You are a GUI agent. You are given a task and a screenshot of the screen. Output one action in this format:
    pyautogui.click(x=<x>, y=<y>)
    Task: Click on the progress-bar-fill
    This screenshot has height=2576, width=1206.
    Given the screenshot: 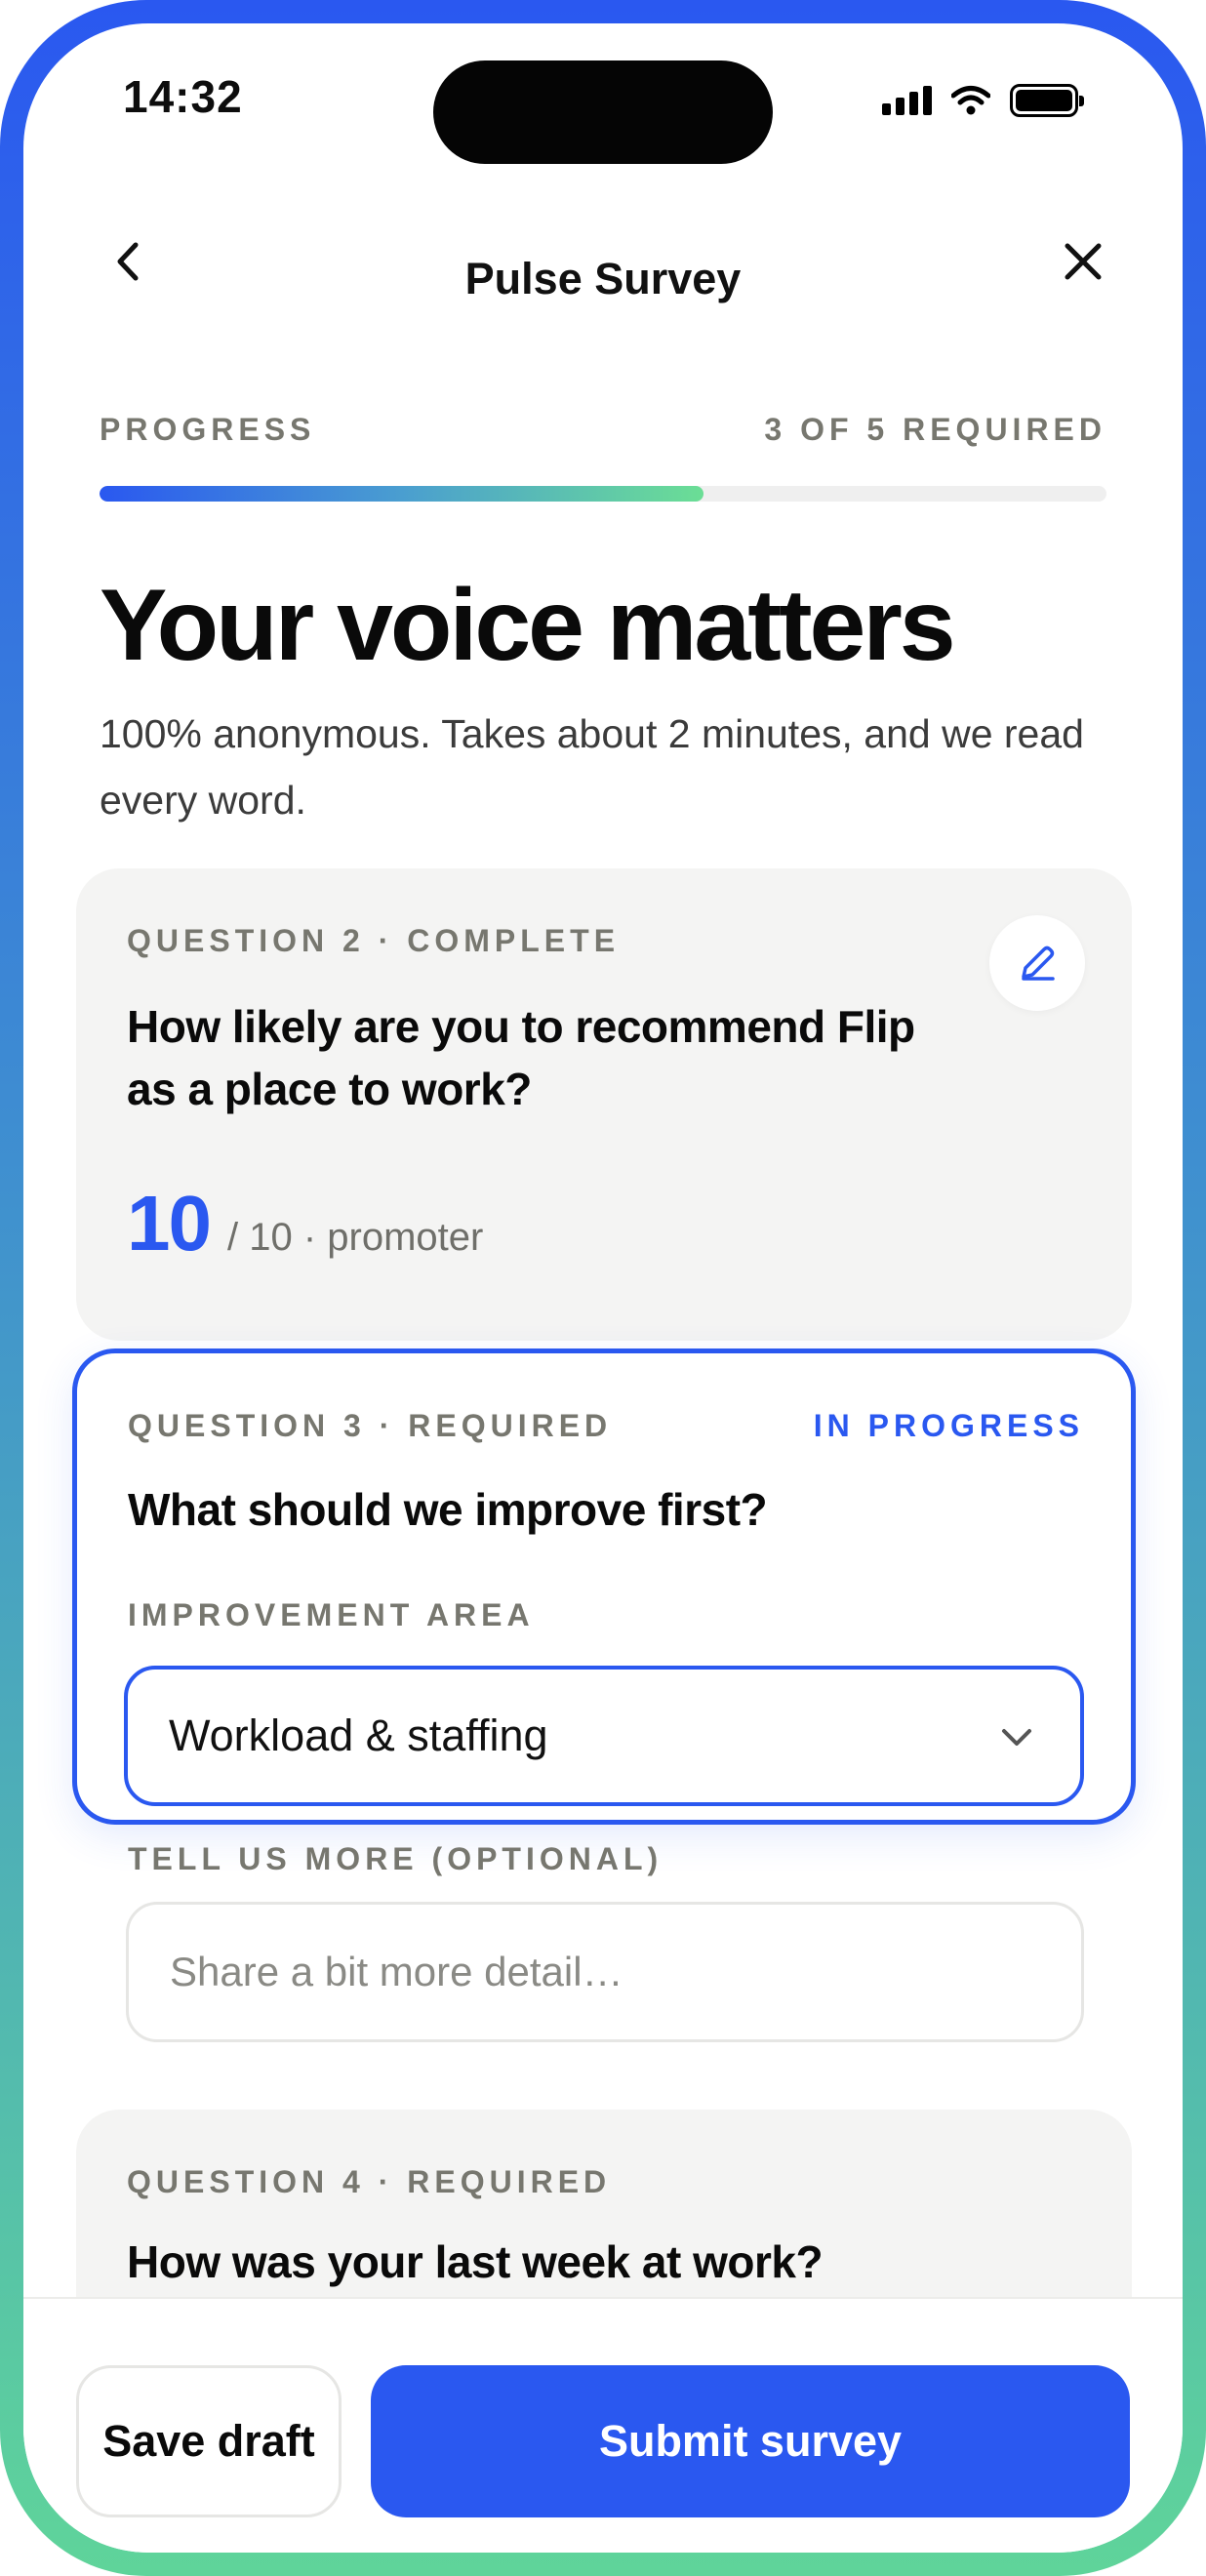 What is the action you would take?
    pyautogui.click(x=402, y=494)
    